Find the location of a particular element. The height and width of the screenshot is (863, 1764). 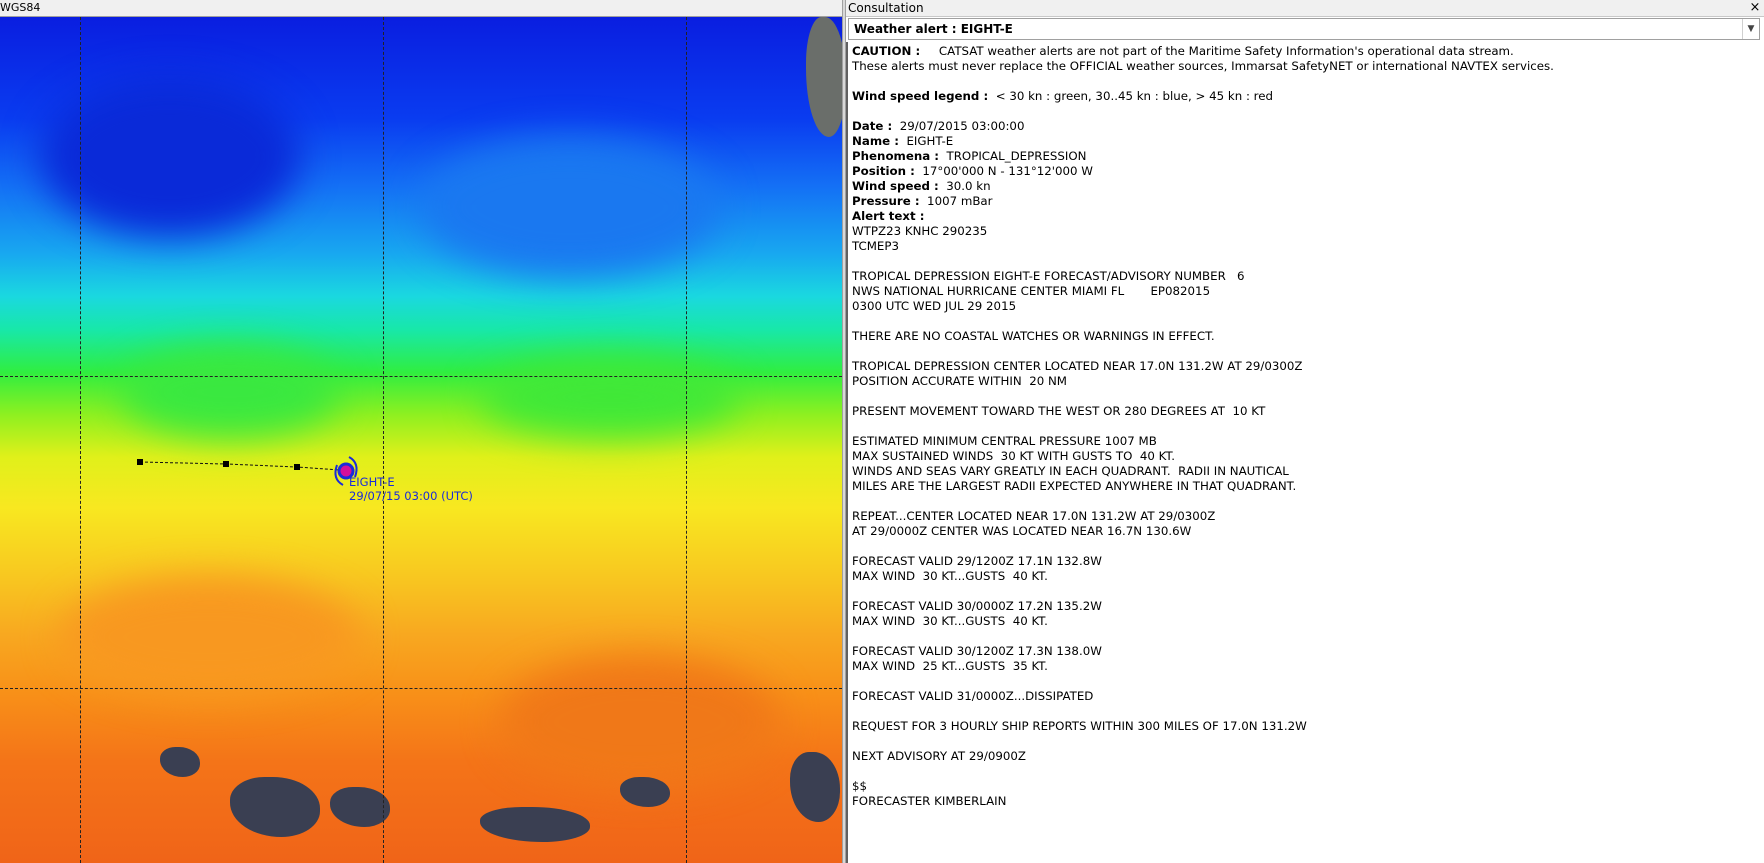

close-icon: × is located at coordinates (1755, 8).